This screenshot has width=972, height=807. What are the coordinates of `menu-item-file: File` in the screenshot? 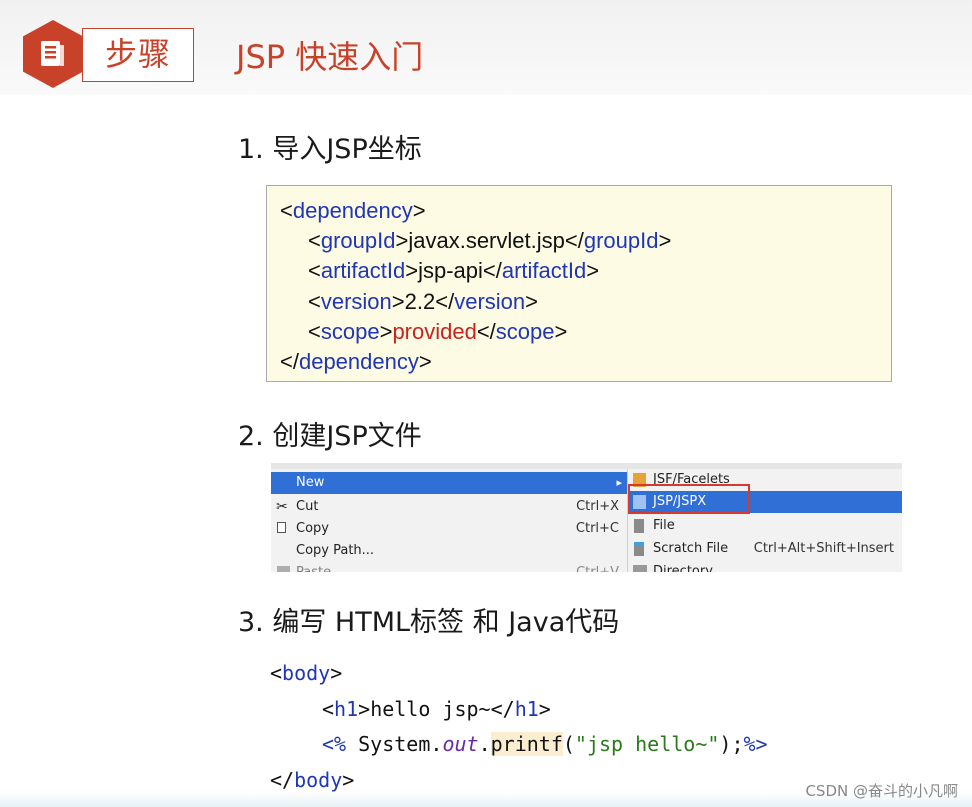 It's located at (765, 526).